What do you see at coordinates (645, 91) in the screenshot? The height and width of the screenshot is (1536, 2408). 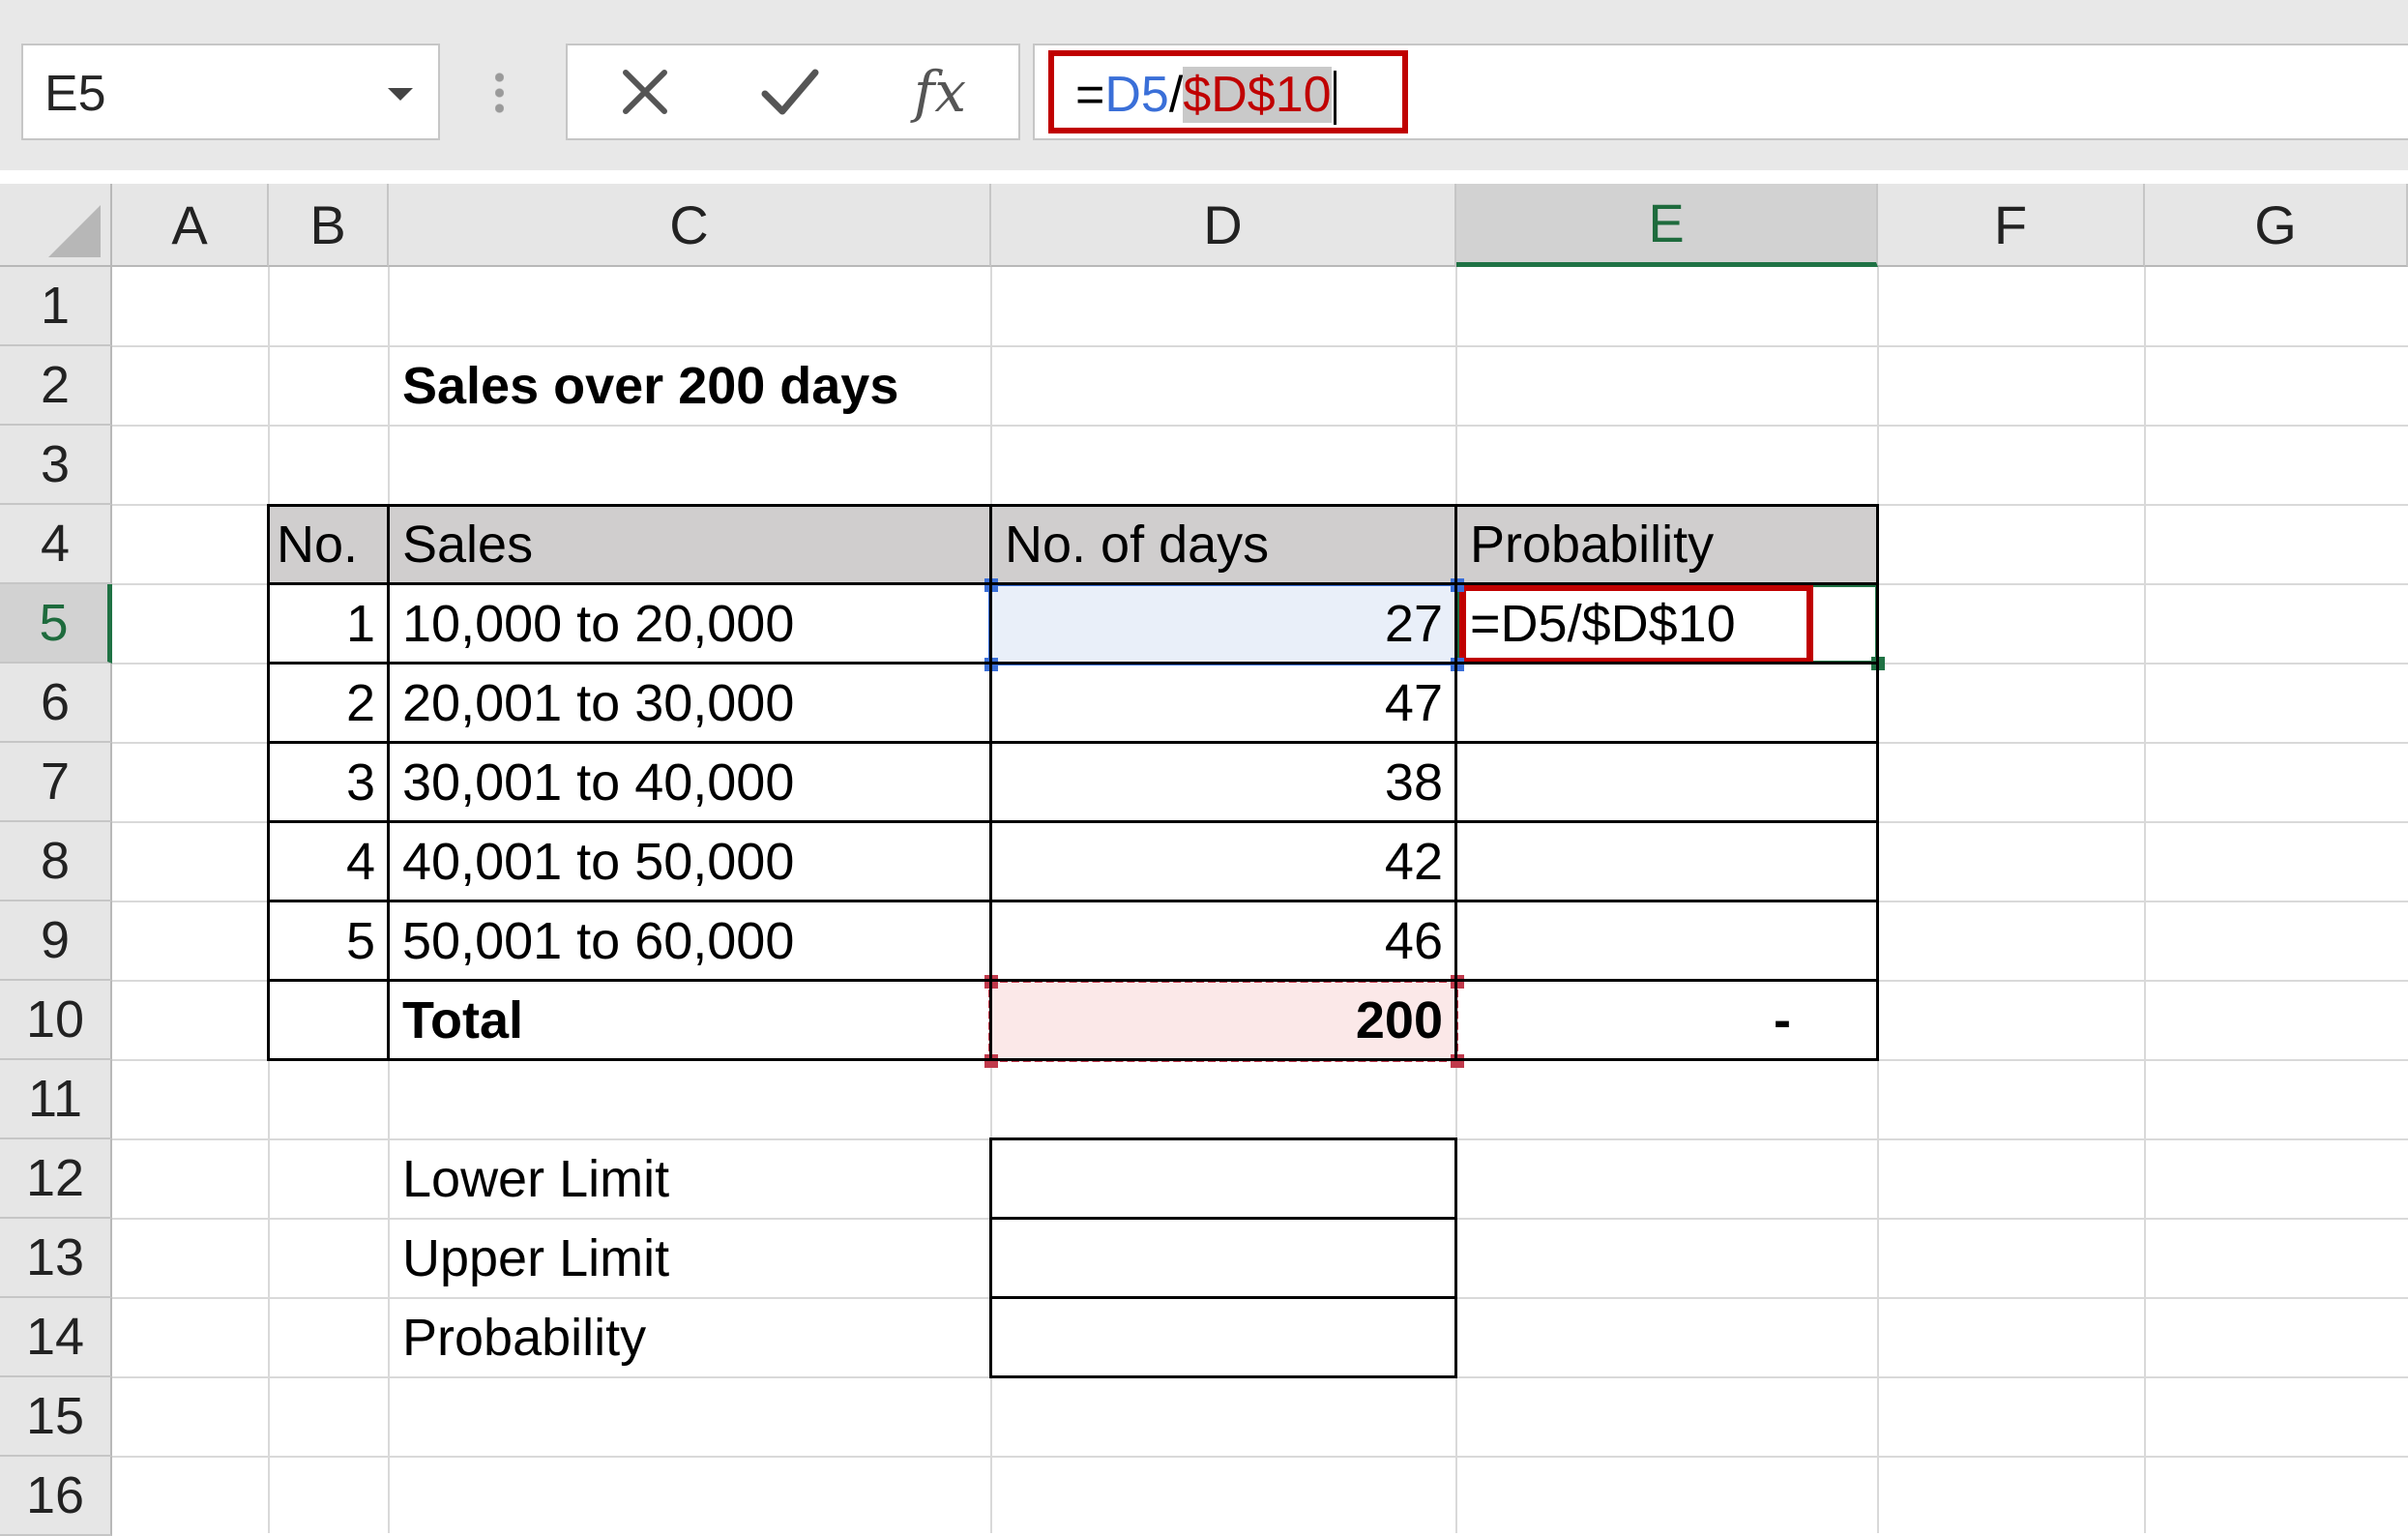 I see `cancel-x-icon` at bounding box center [645, 91].